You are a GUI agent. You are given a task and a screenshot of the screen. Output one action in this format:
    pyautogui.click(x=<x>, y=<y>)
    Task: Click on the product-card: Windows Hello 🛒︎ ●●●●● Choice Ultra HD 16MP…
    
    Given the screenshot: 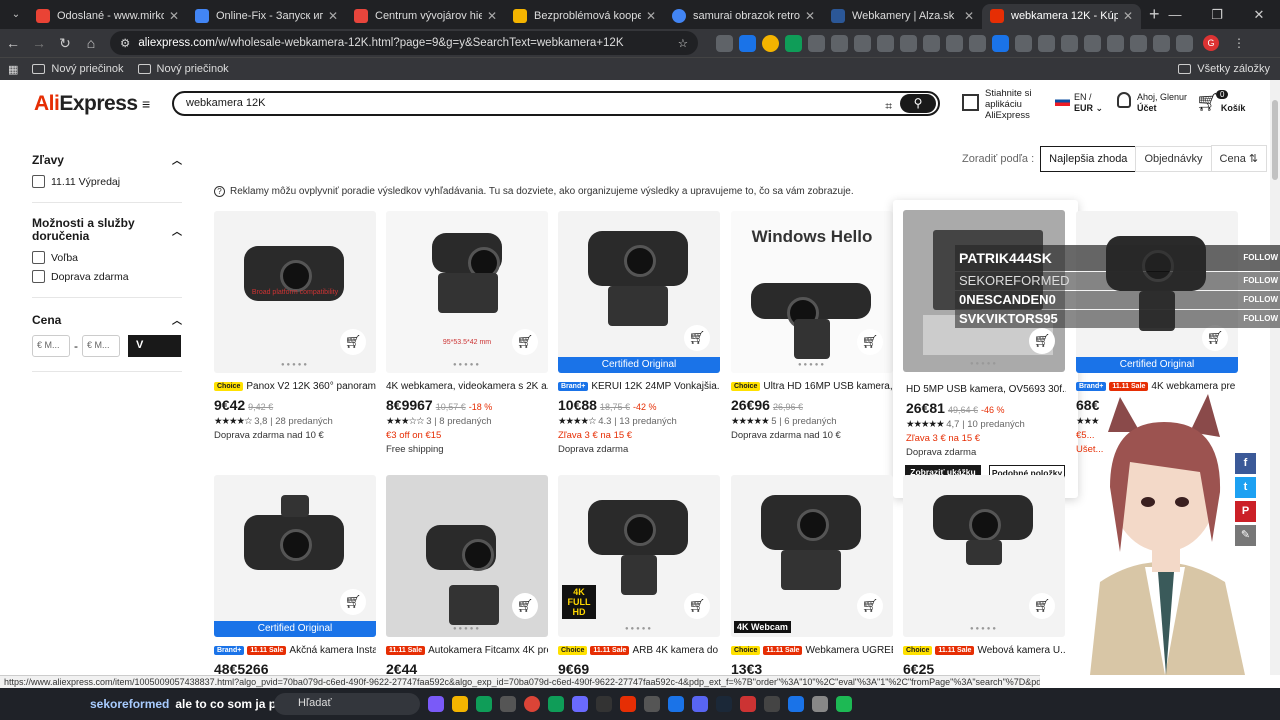 What is the action you would take?
    pyautogui.click(x=812, y=326)
    